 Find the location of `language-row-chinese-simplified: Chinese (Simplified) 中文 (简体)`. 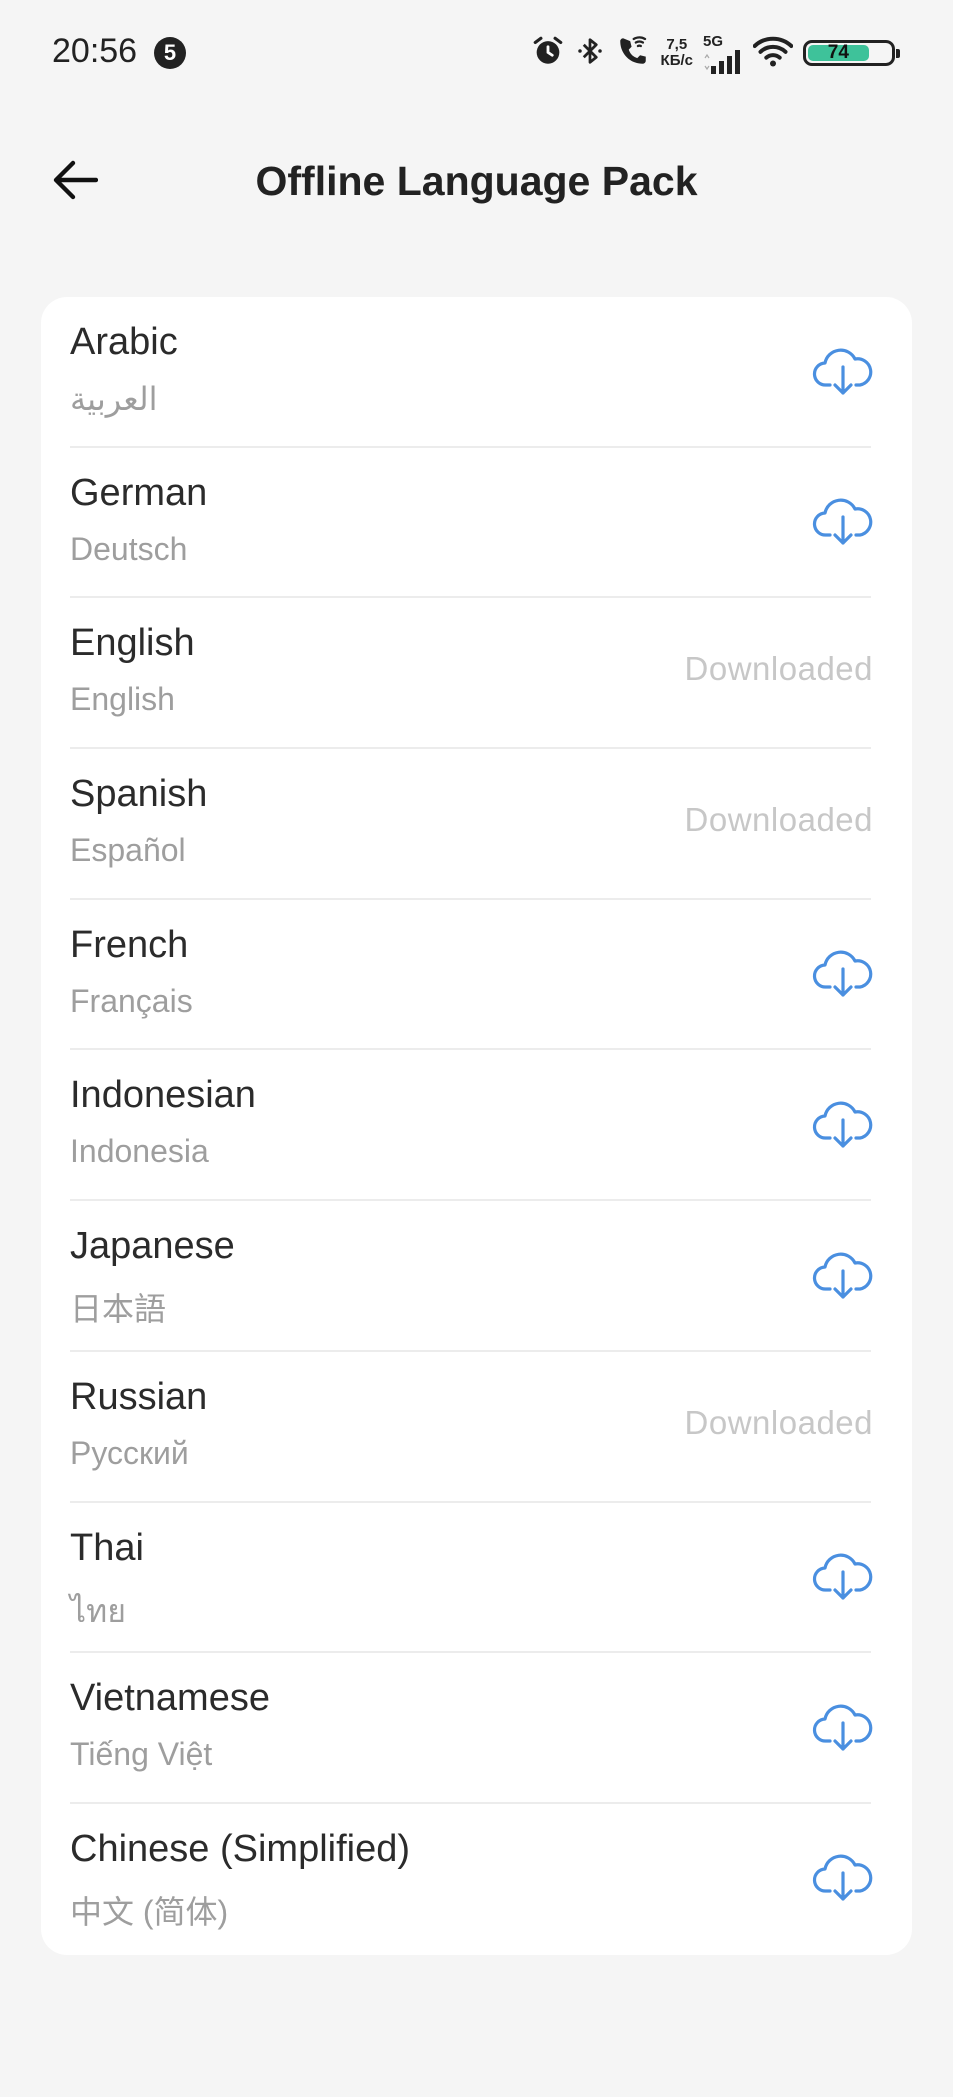

language-row-chinese-simplified: Chinese (Simplified) 中文 (简体) is located at coordinates (476, 1879).